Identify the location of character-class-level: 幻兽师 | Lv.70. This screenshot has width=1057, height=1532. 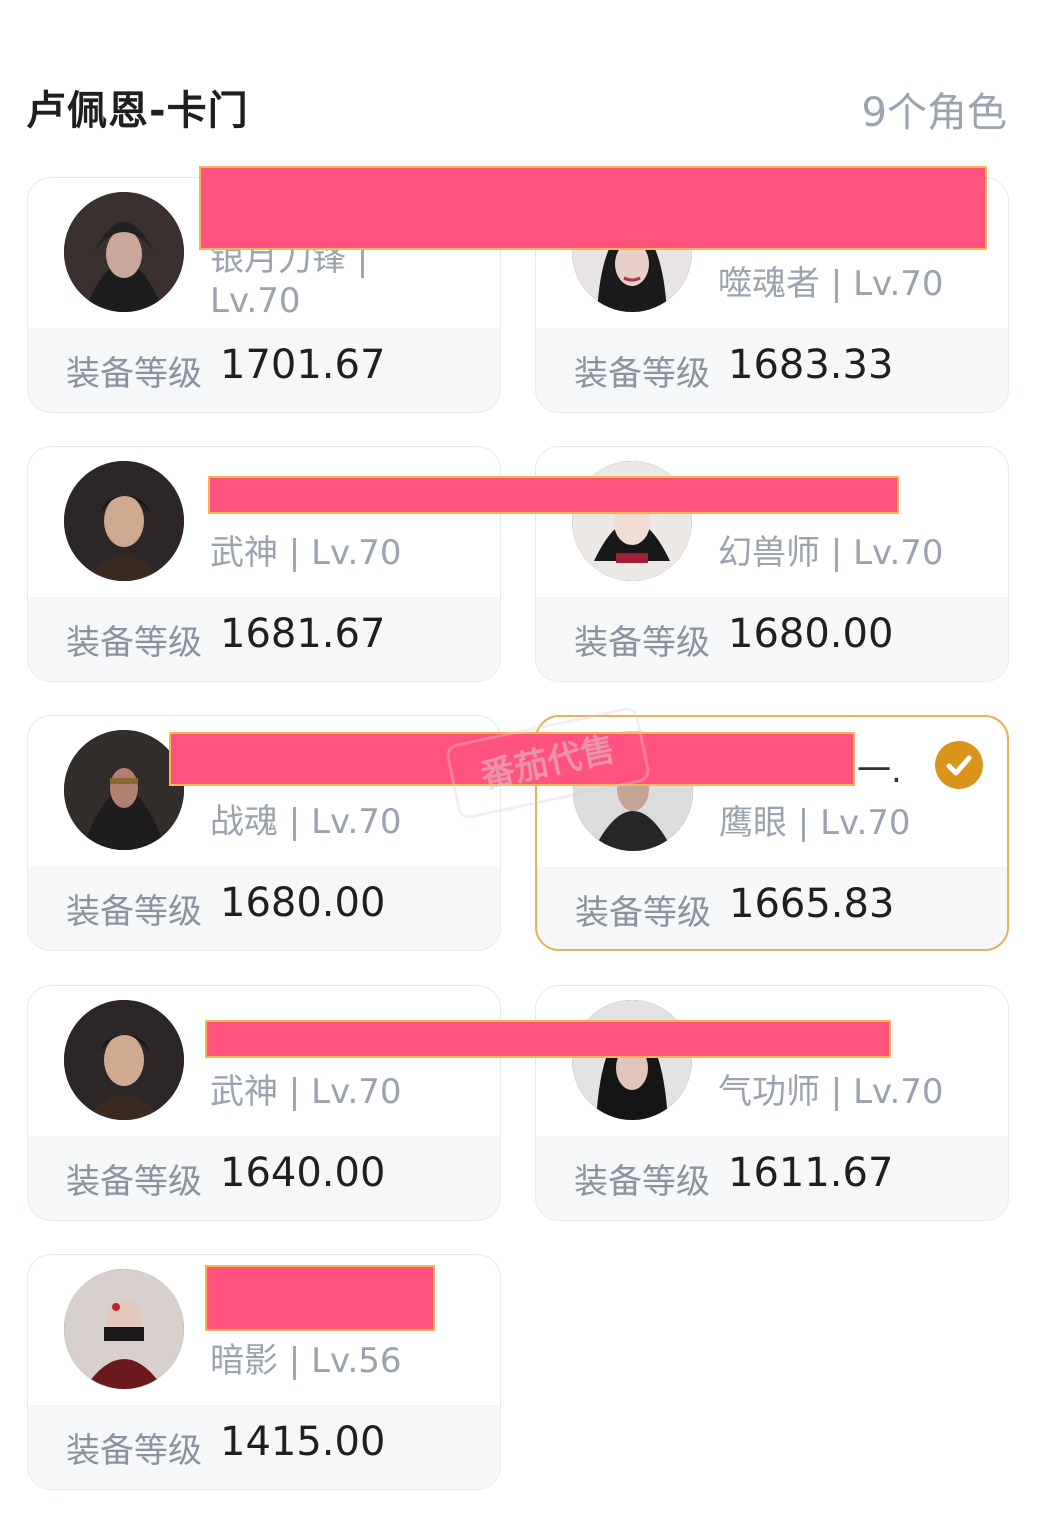
(831, 553).